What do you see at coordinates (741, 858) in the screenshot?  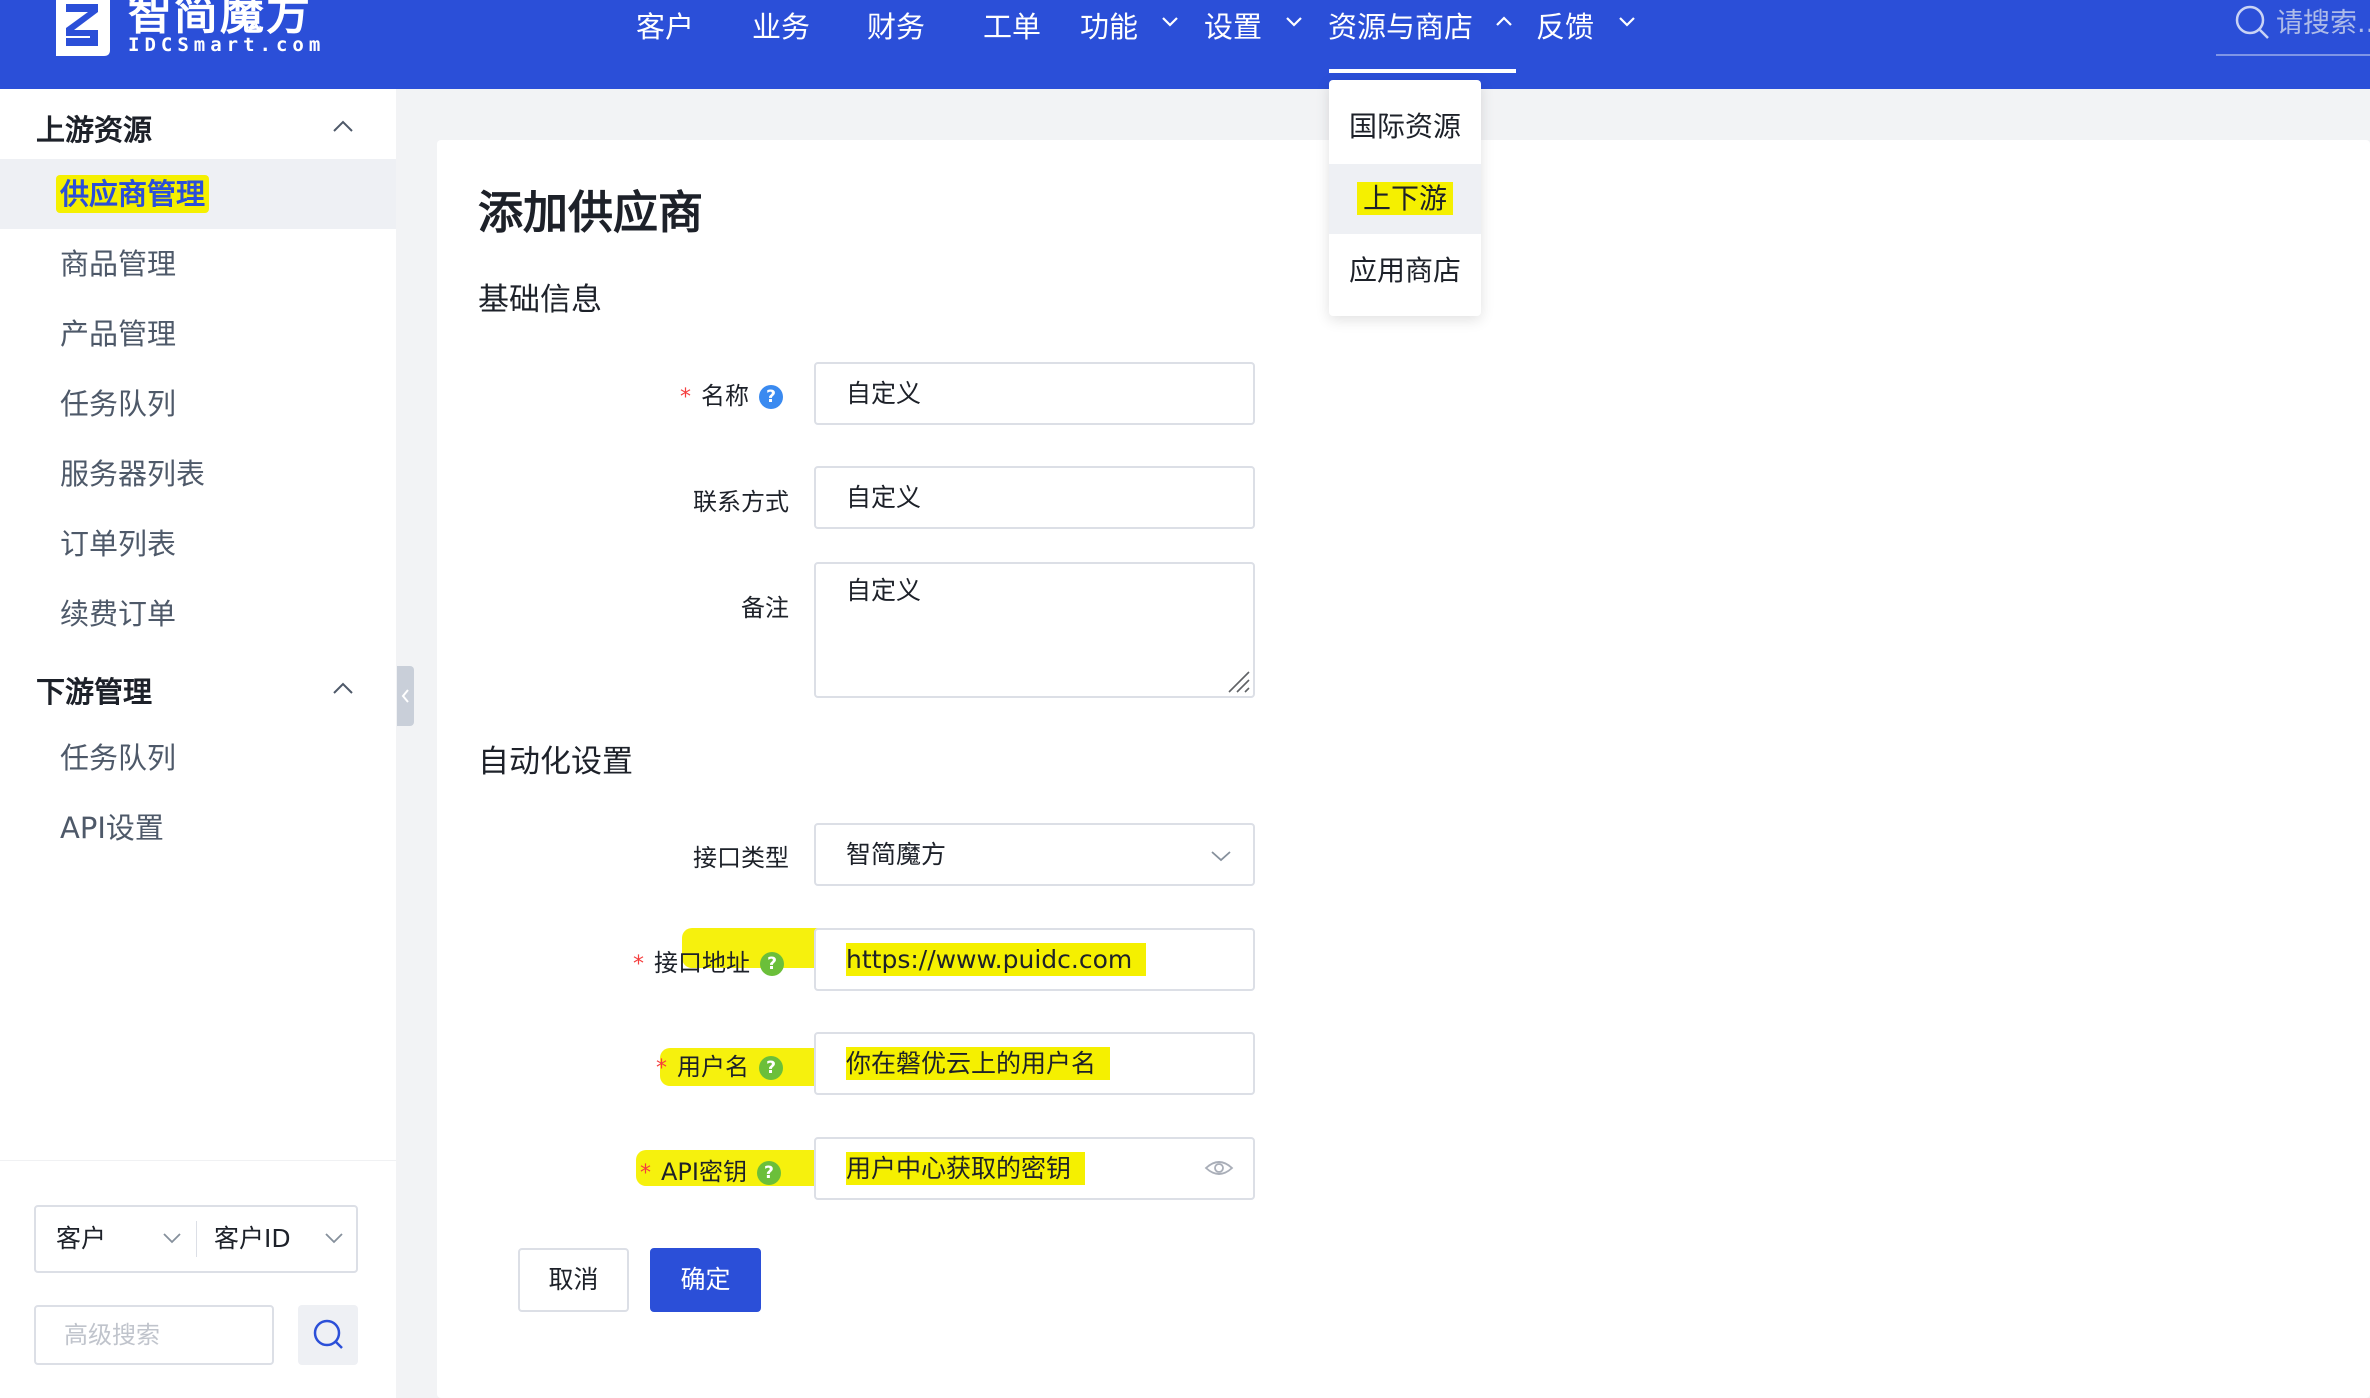 I see `api-type-label: 接口类型` at bounding box center [741, 858].